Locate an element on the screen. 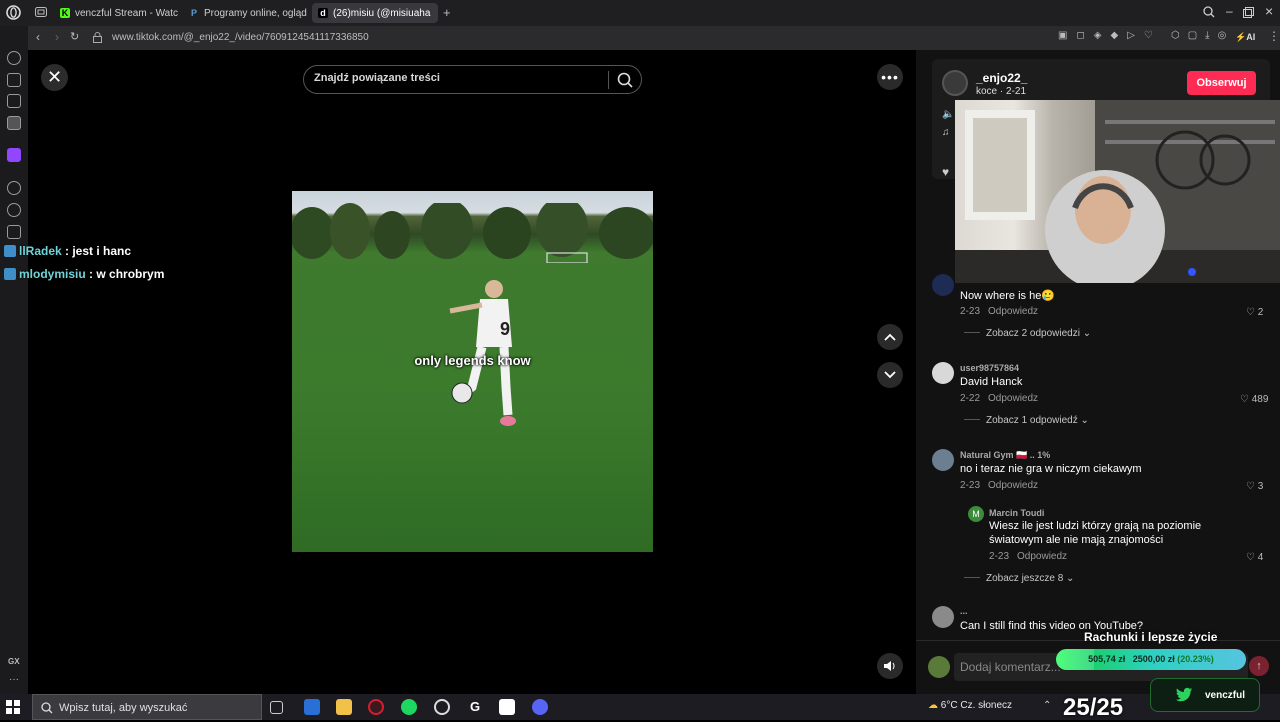  address-bar-extensions: ▣◻◈◆▷♡ is located at coordinates (1110, 35).